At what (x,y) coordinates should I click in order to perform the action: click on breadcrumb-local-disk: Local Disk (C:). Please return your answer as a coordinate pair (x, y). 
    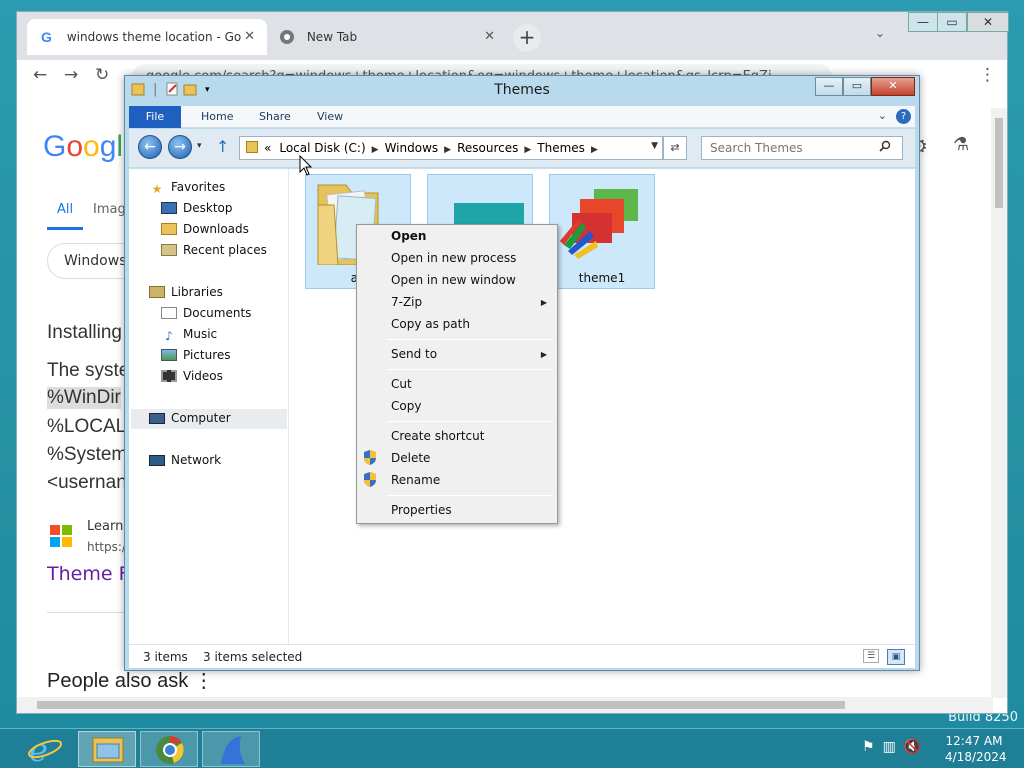
    Looking at the image, I should click on (322, 148).